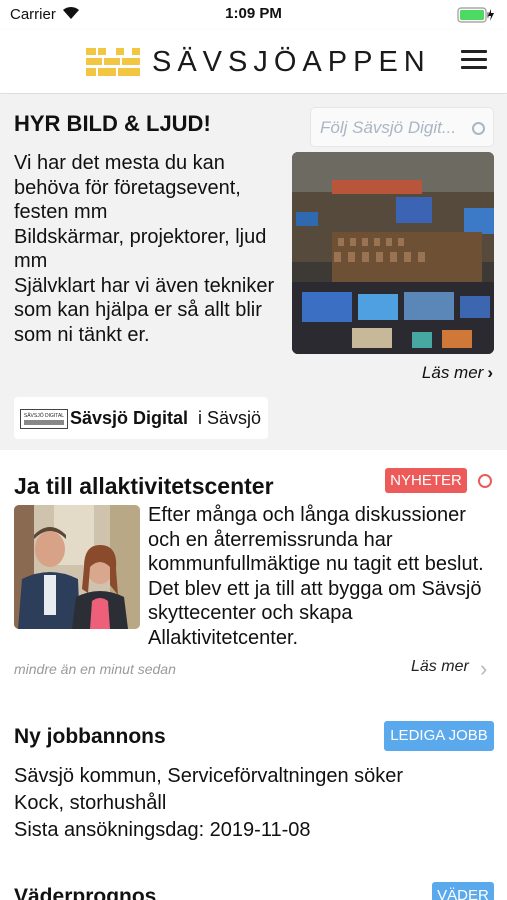 The height and width of the screenshot is (900, 507). What do you see at coordinates (230, 418) in the screenshot?
I see `advertiser-location: i Sävsjö` at bounding box center [230, 418].